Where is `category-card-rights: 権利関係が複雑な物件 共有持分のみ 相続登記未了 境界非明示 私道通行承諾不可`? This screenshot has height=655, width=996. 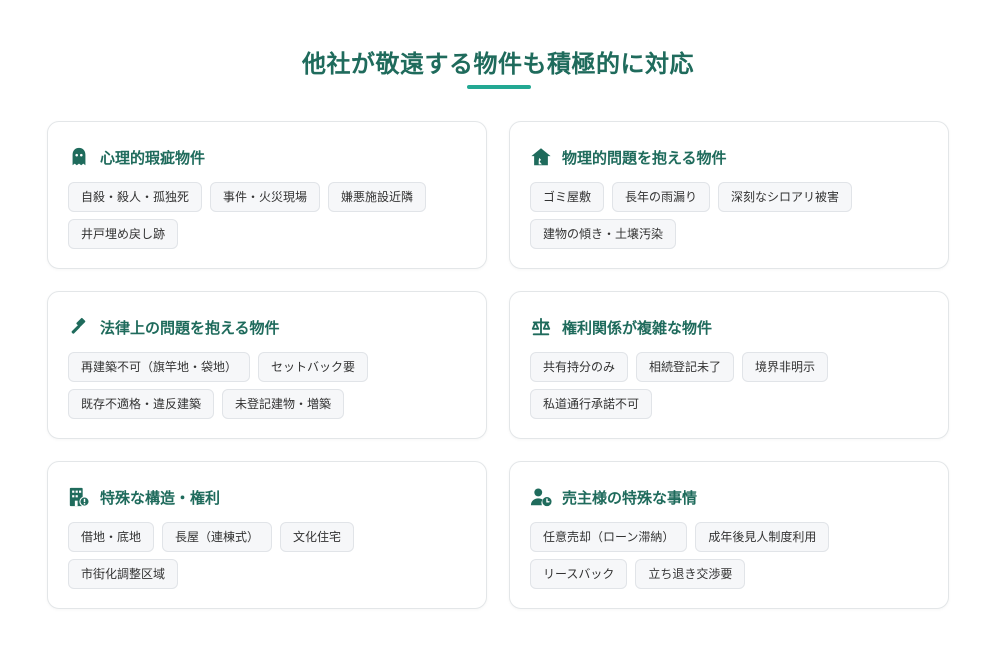 category-card-rights: 権利関係が複雑な物件 共有持分のみ 相続登記未了 境界非明示 私道通行承諾不可 is located at coordinates (729, 365).